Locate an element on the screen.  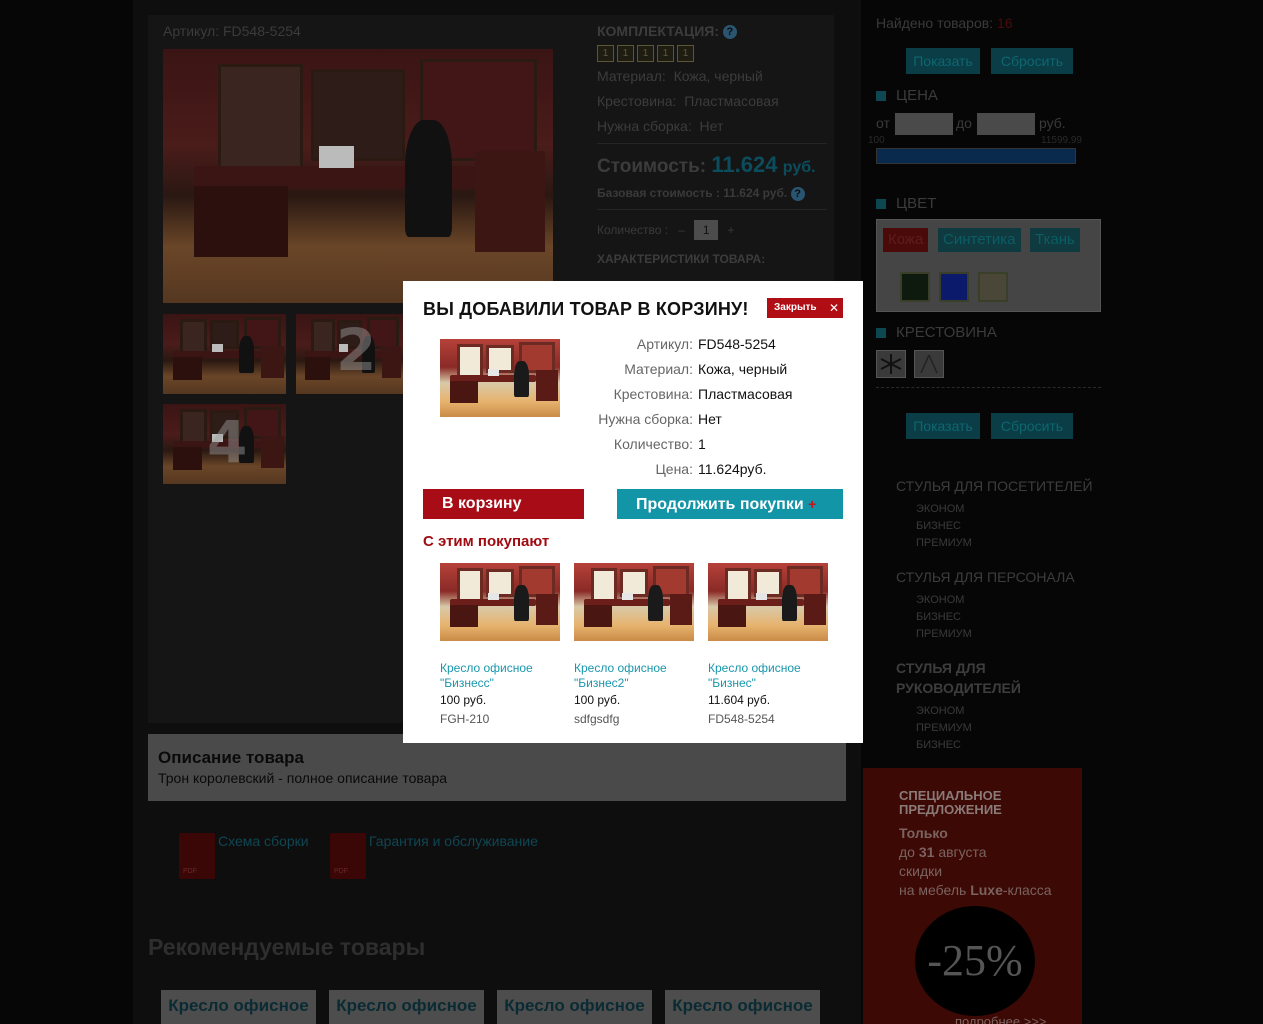
plus-icon: + is located at coordinates (812, 504).